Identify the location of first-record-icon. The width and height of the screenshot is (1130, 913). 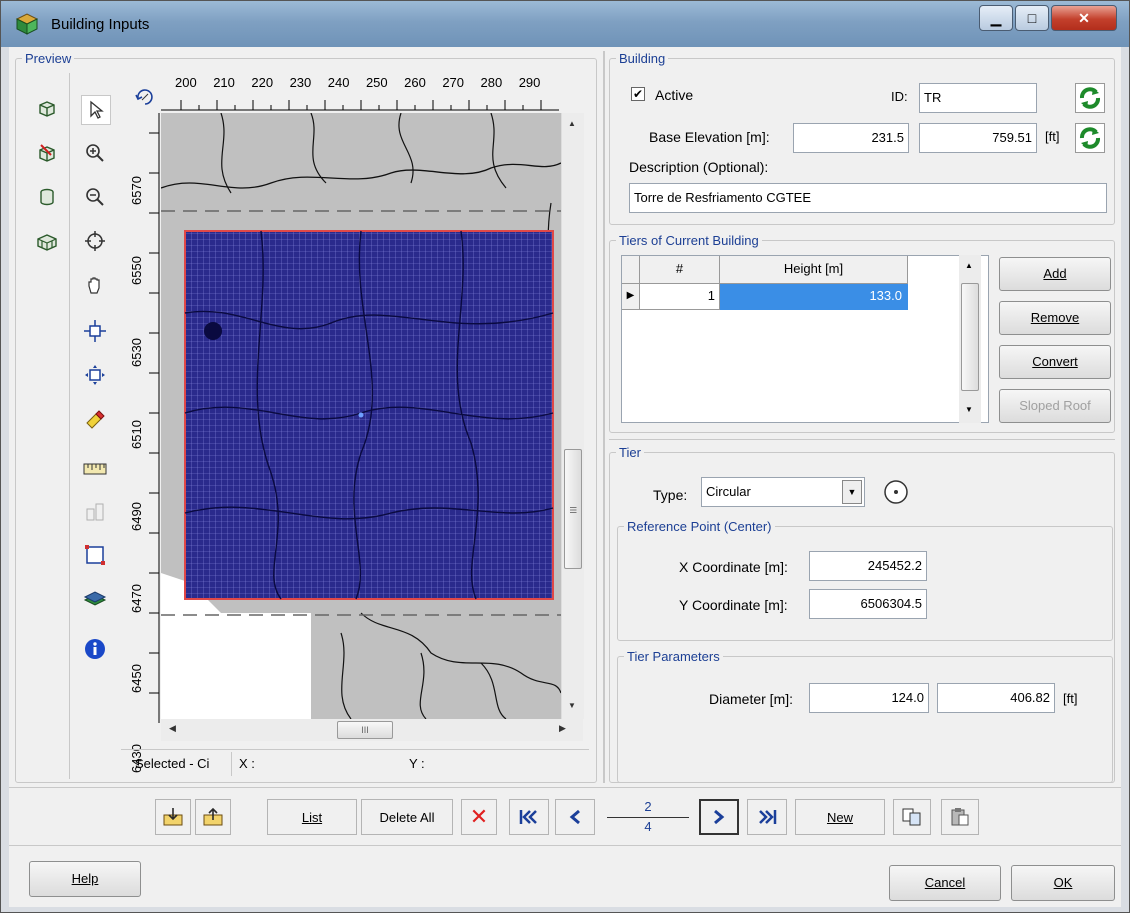
(529, 817).